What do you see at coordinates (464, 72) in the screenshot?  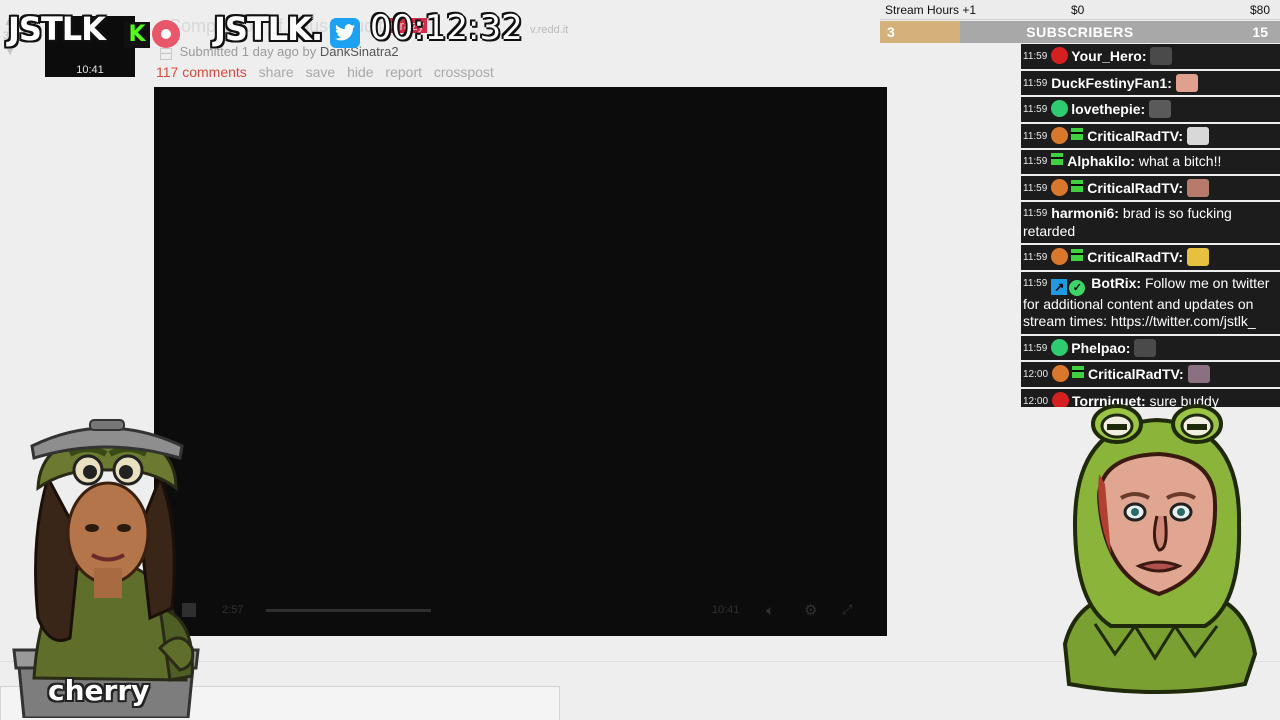 I see `crosspost-button: crosspost` at bounding box center [464, 72].